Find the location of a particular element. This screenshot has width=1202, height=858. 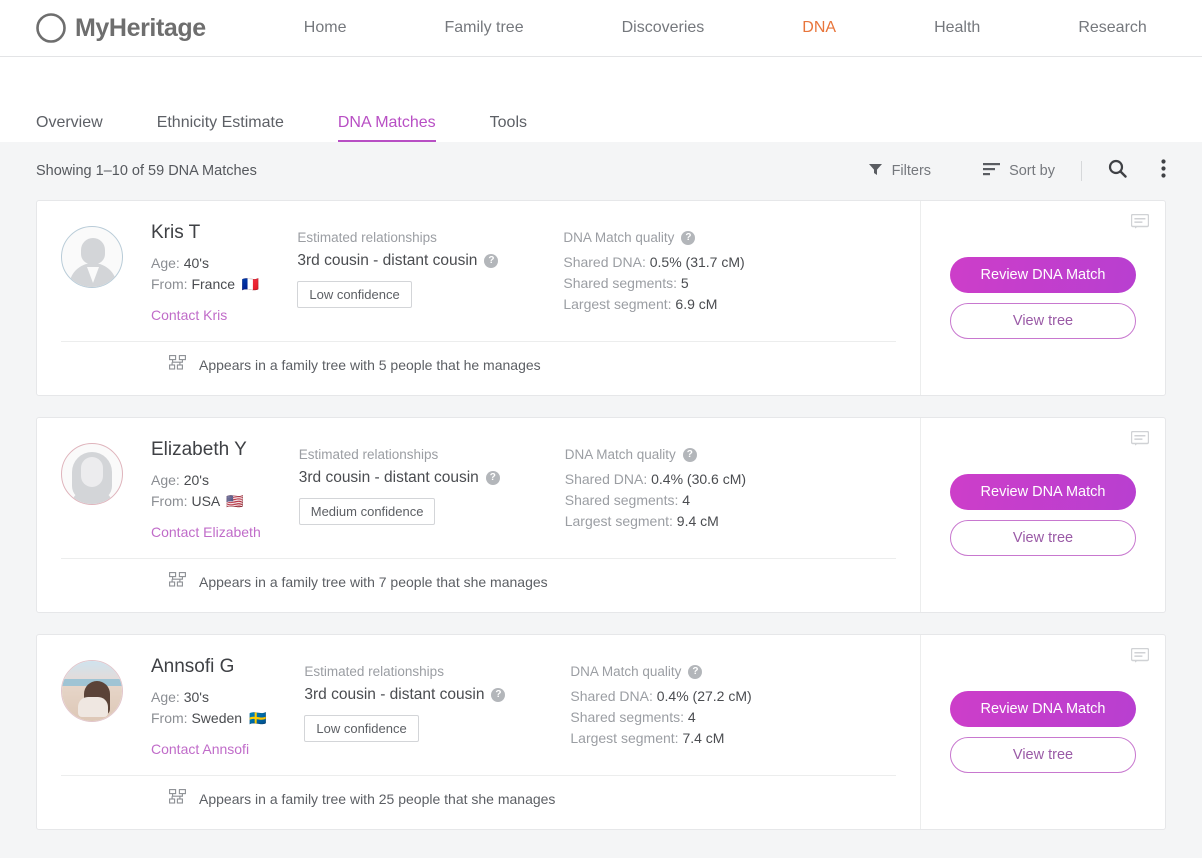

sort-by-button: Sort by is located at coordinates (1019, 171).